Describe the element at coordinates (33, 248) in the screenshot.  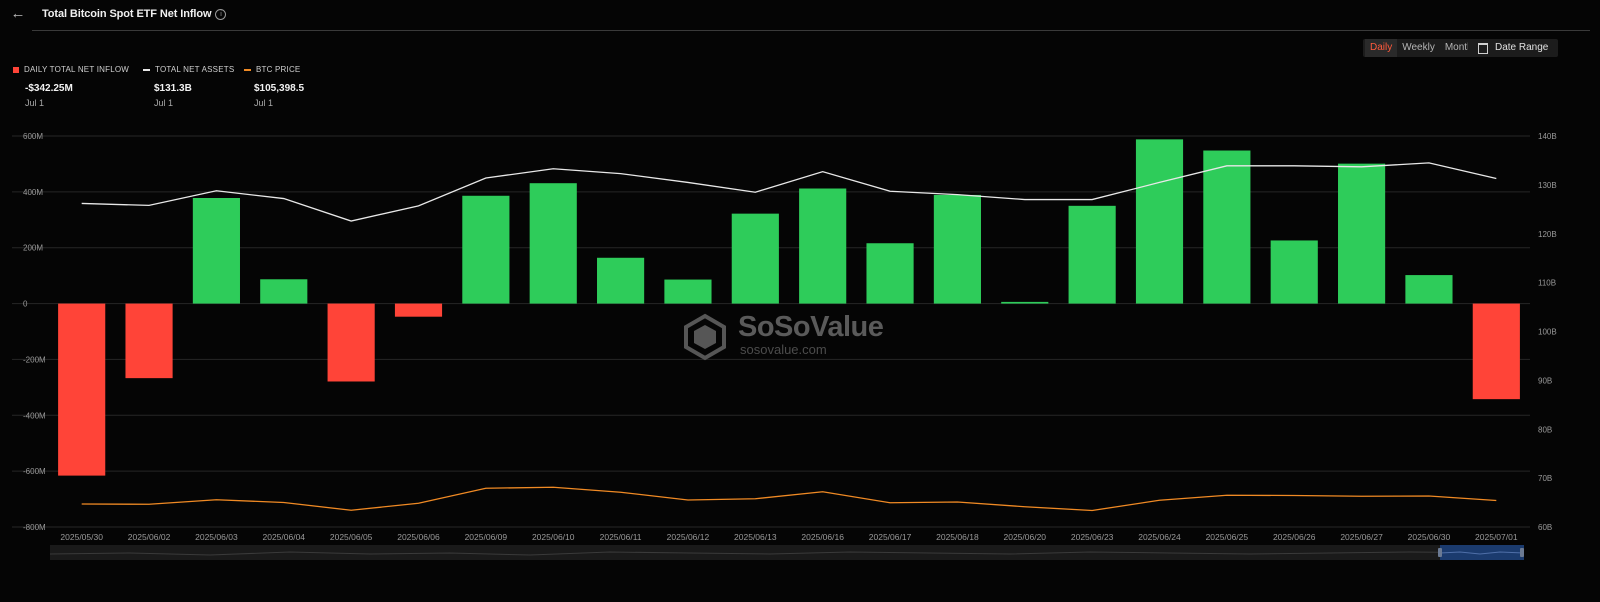
I see `y-left-tick-label: 200M` at that location.